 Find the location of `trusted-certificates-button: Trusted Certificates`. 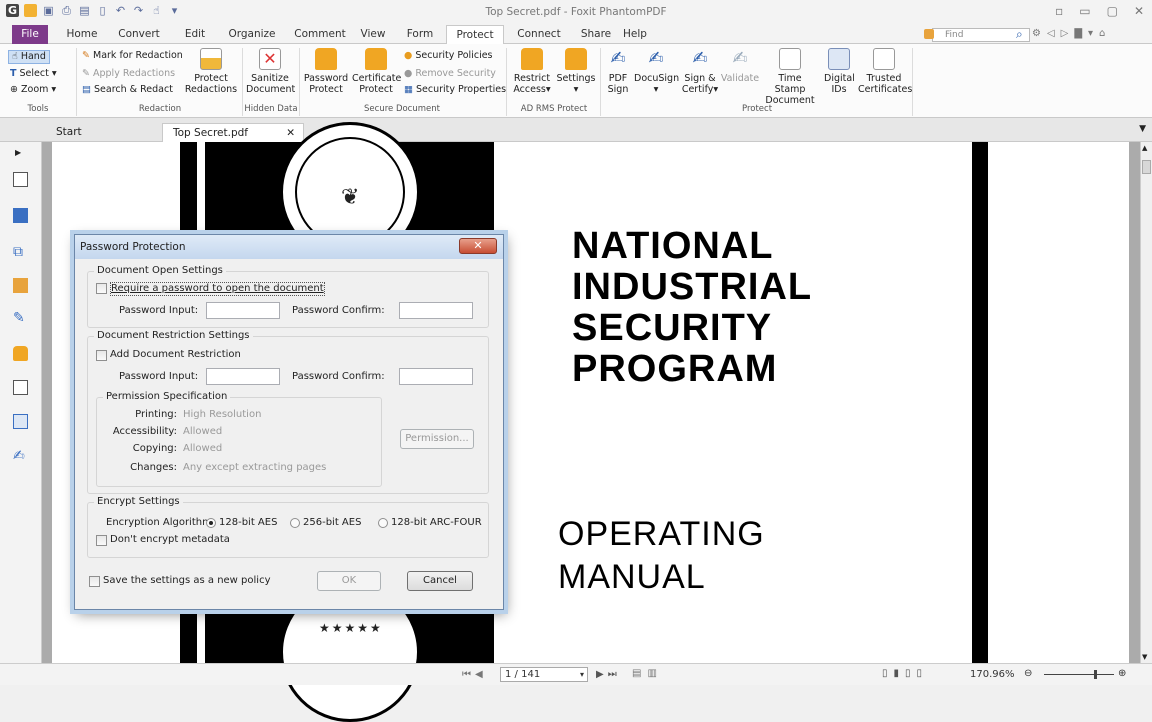

trusted-certificates-button: Trusted Certificates is located at coordinates (885, 71).